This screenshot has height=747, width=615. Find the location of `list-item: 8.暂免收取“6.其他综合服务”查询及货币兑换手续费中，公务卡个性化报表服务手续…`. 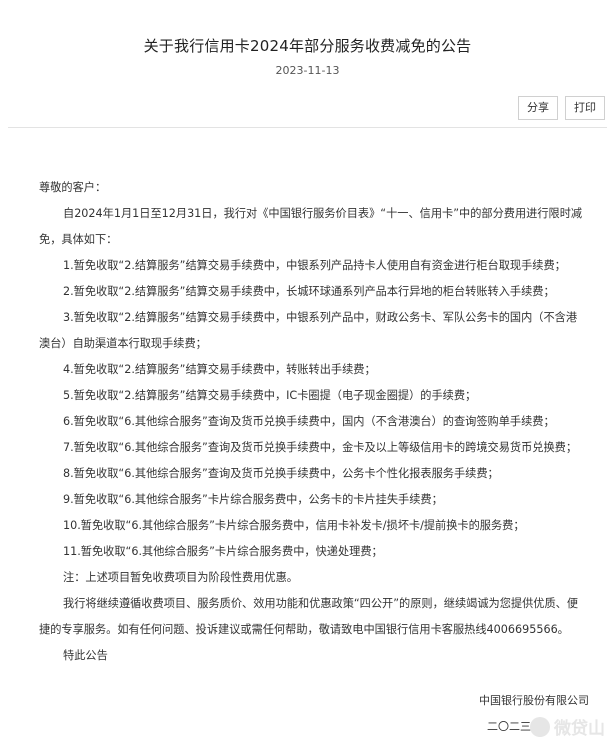

list-item: 8.暂免收取“6.其他综合服务”查询及货币兑换手续费中，公务卡个性化报表服务手续… is located at coordinates (281, 473).